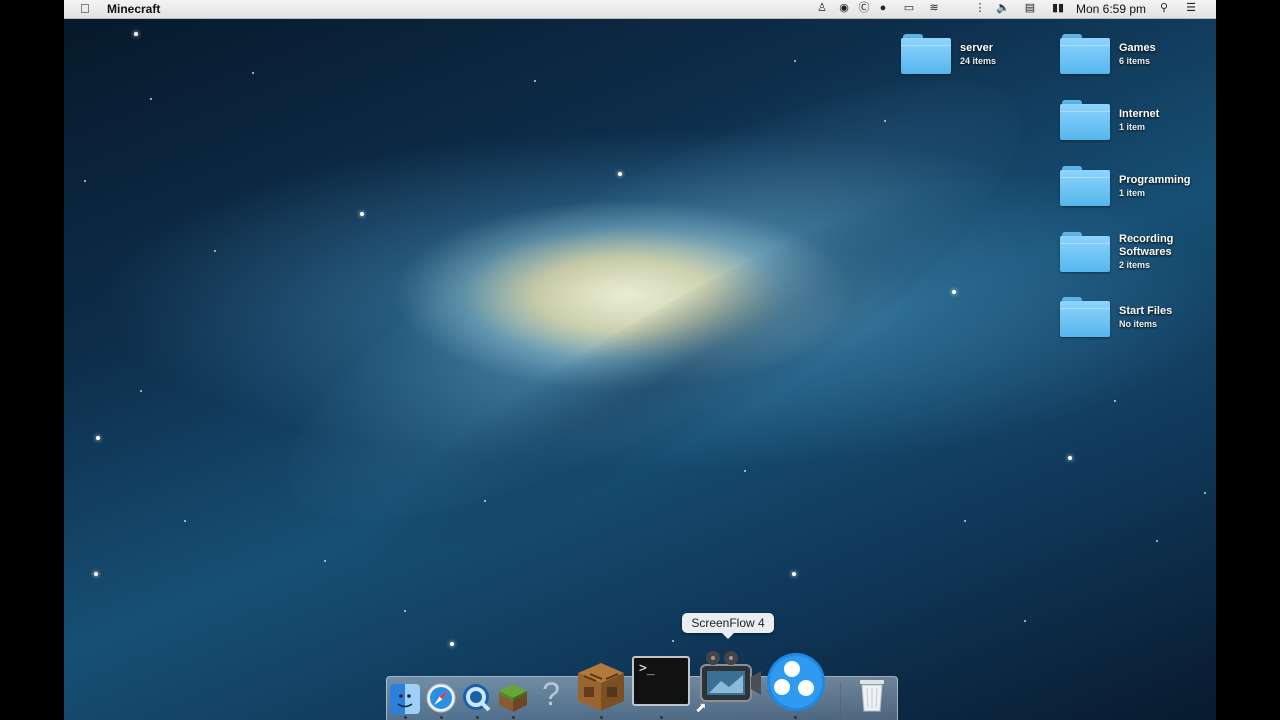 This screenshot has width=1280, height=720. I want to click on folder-name: Games, so click(1137, 48).